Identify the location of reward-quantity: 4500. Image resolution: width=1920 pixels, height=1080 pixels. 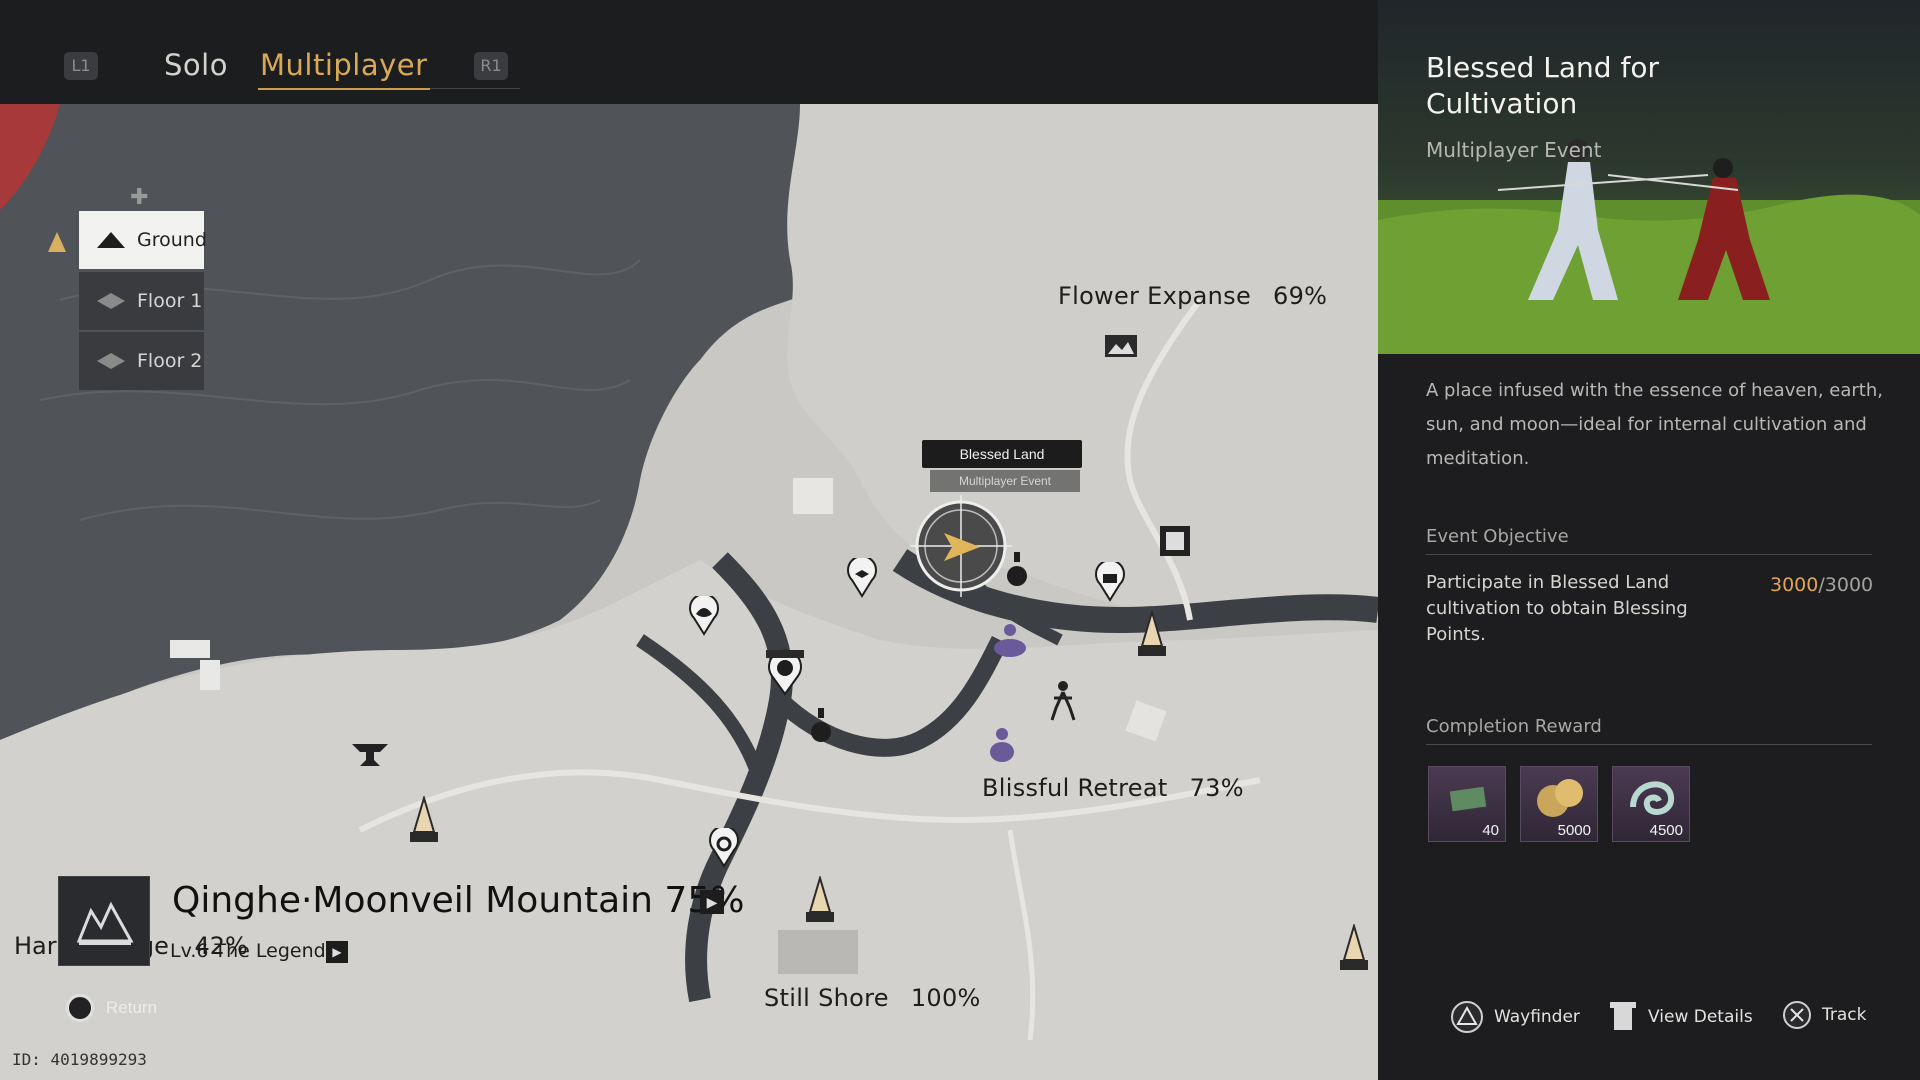
(1666, 830).